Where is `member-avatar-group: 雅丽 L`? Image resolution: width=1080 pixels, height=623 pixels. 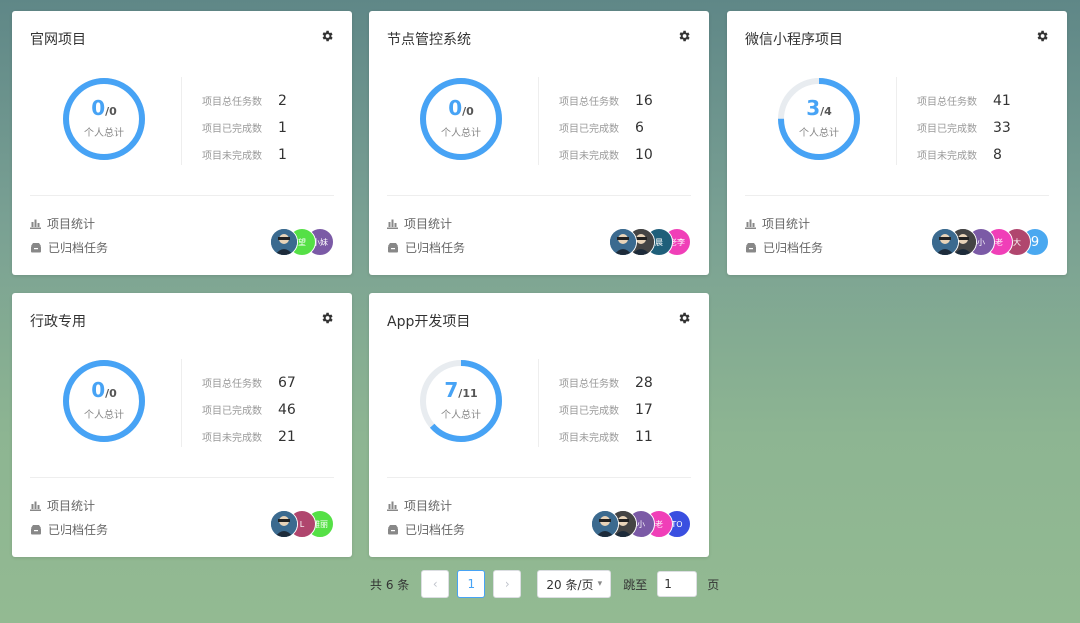 member-avatar-group: 雅丽 L is located at coordinates (302, 524).